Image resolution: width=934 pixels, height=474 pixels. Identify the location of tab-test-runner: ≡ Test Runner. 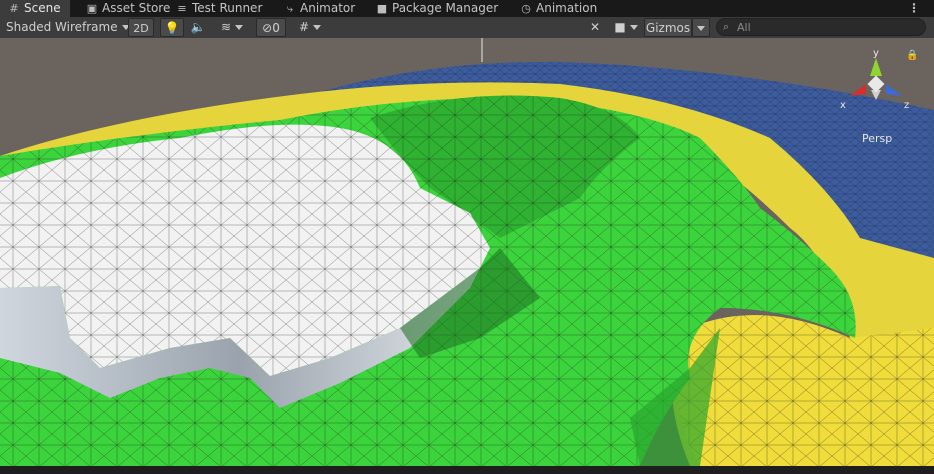
(219, 8).